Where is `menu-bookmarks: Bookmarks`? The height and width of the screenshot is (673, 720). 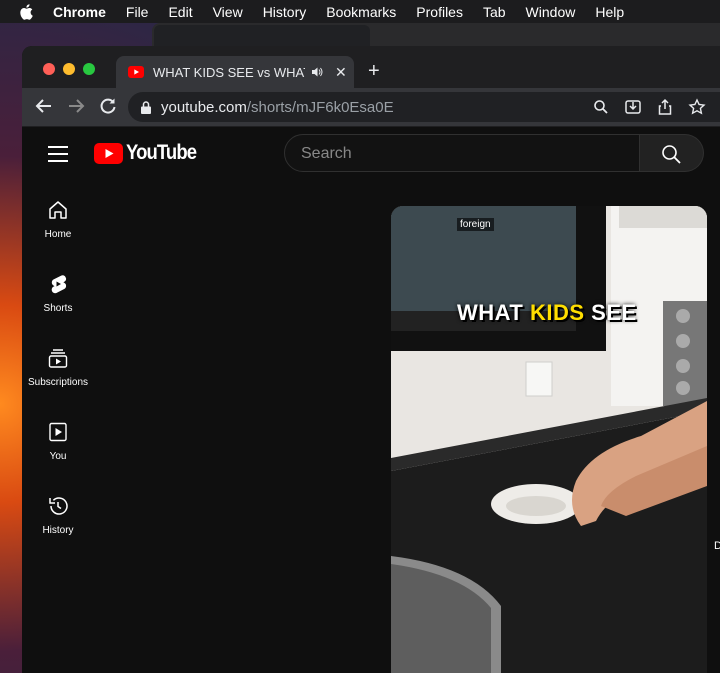 menu-bookmarks: Bookmarks is located at coordinates (361, 12).